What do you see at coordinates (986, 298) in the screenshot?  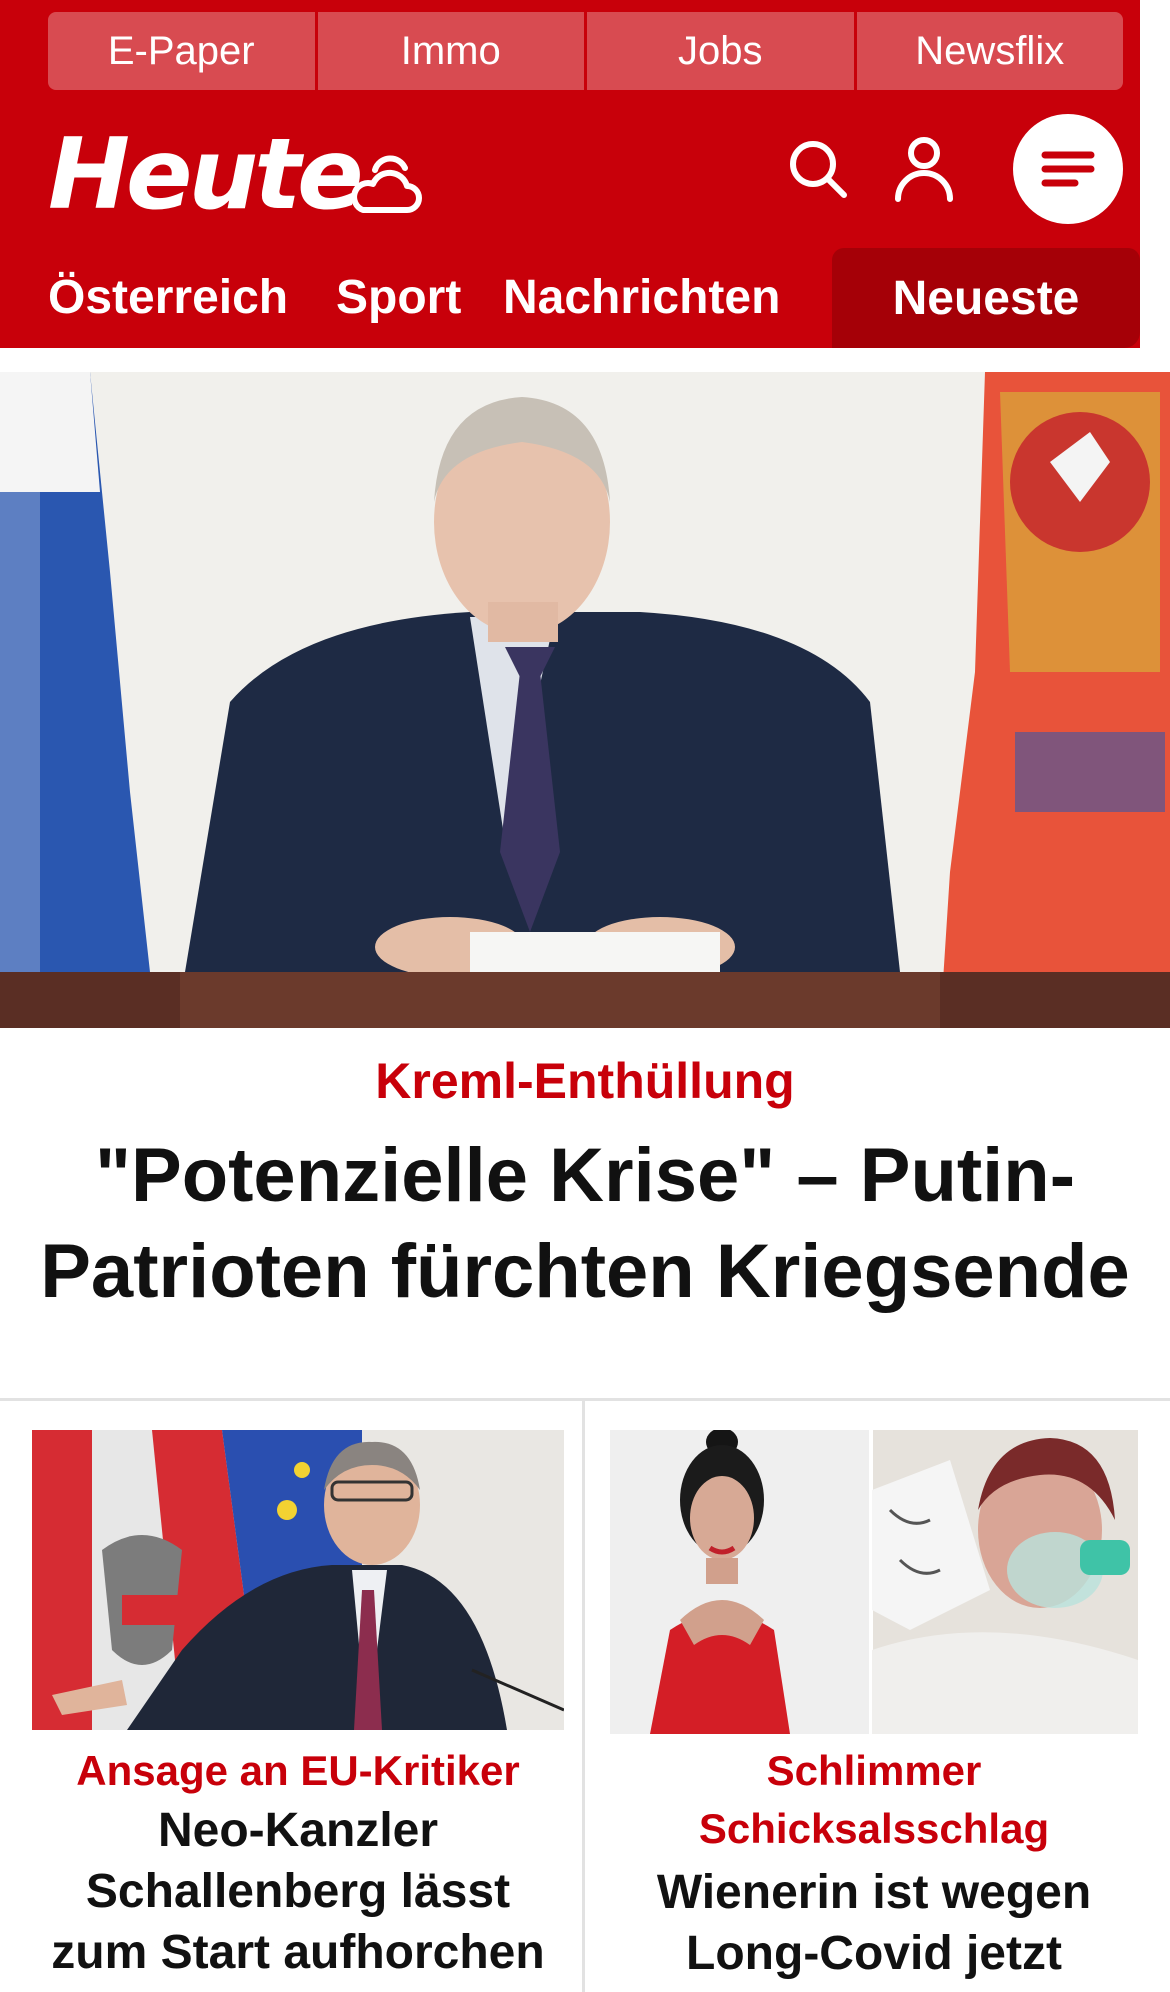 I see `nav-item-neueste: Neueste` at bounding box center [986, 298].